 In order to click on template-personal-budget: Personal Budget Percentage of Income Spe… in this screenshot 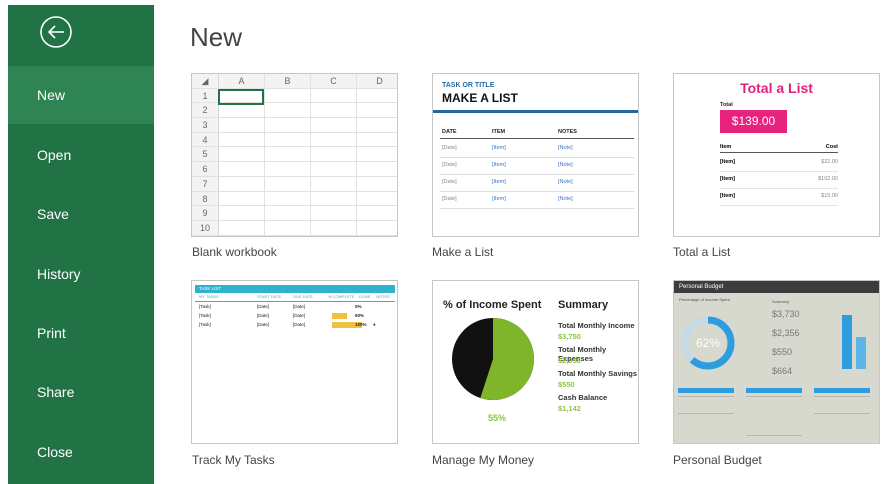, I will do `click(776, 362)`.